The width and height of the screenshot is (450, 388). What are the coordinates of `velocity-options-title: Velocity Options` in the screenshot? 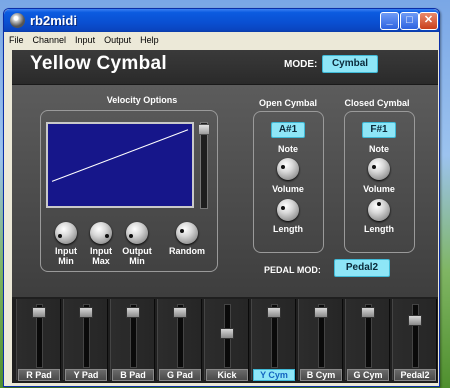 It's located at (142, 100).